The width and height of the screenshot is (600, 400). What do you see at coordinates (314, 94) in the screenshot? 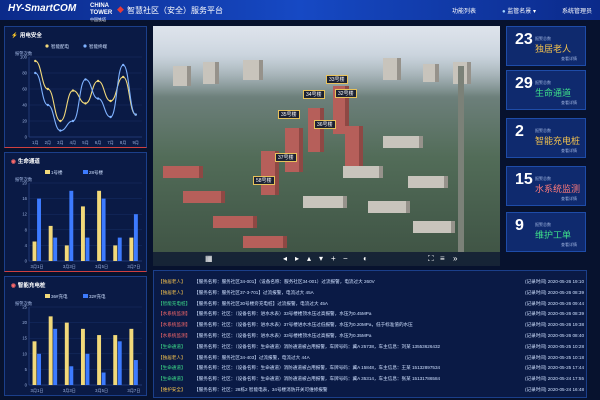
I see `building-tag-34: 34号楼` at bounding box center [314, 94].